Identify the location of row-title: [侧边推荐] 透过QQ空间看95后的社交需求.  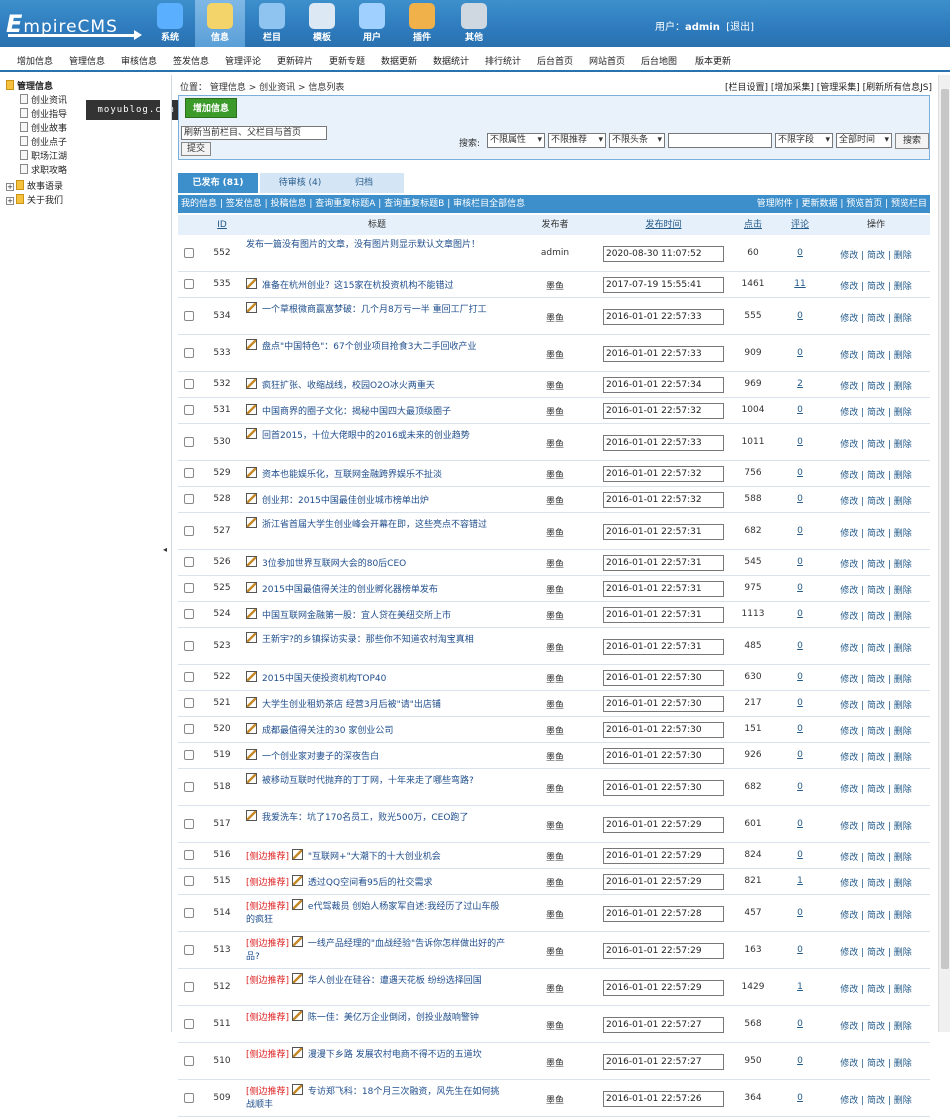
(377, 882).